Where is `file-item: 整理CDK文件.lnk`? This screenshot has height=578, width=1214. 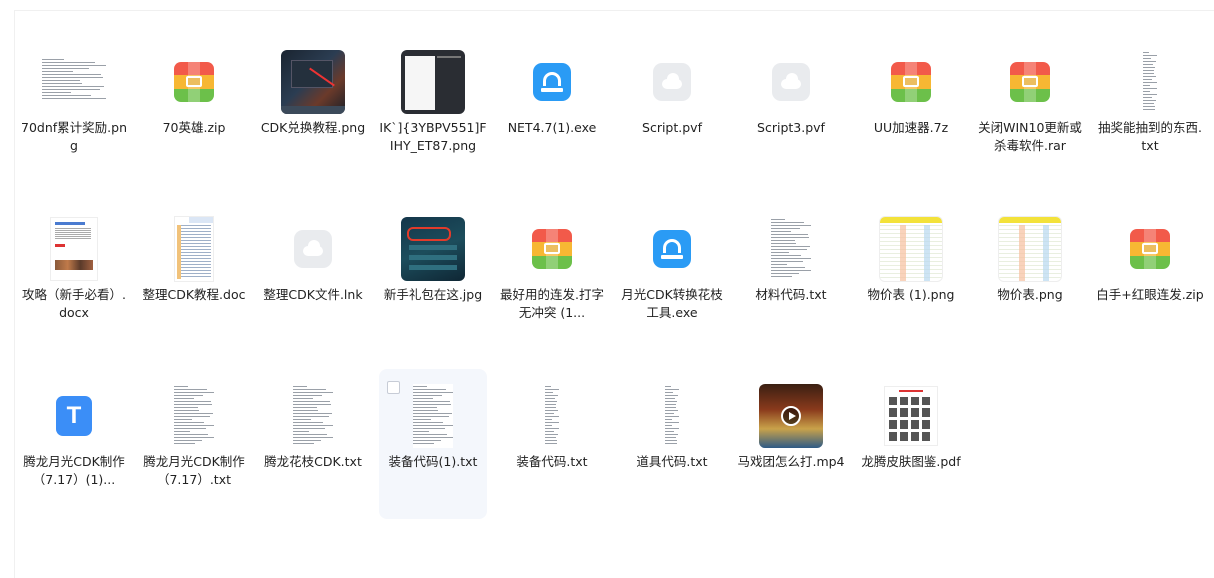 file-item: 整理CDK文件.lnk is located at coordinates (313, 277).